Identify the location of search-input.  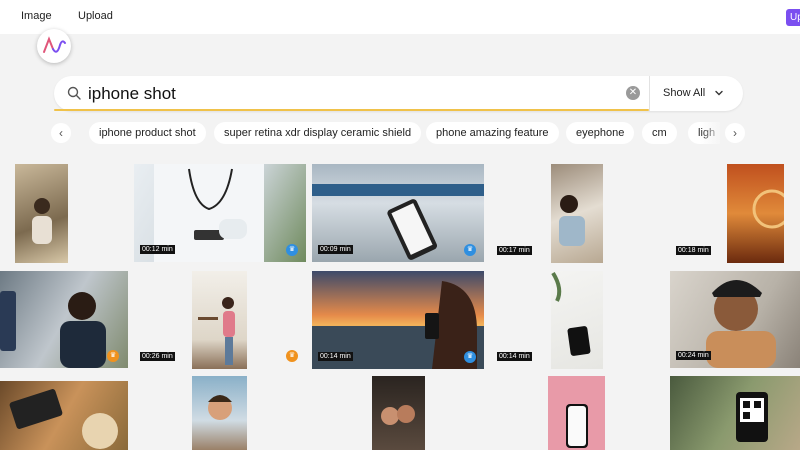
(348, 93).